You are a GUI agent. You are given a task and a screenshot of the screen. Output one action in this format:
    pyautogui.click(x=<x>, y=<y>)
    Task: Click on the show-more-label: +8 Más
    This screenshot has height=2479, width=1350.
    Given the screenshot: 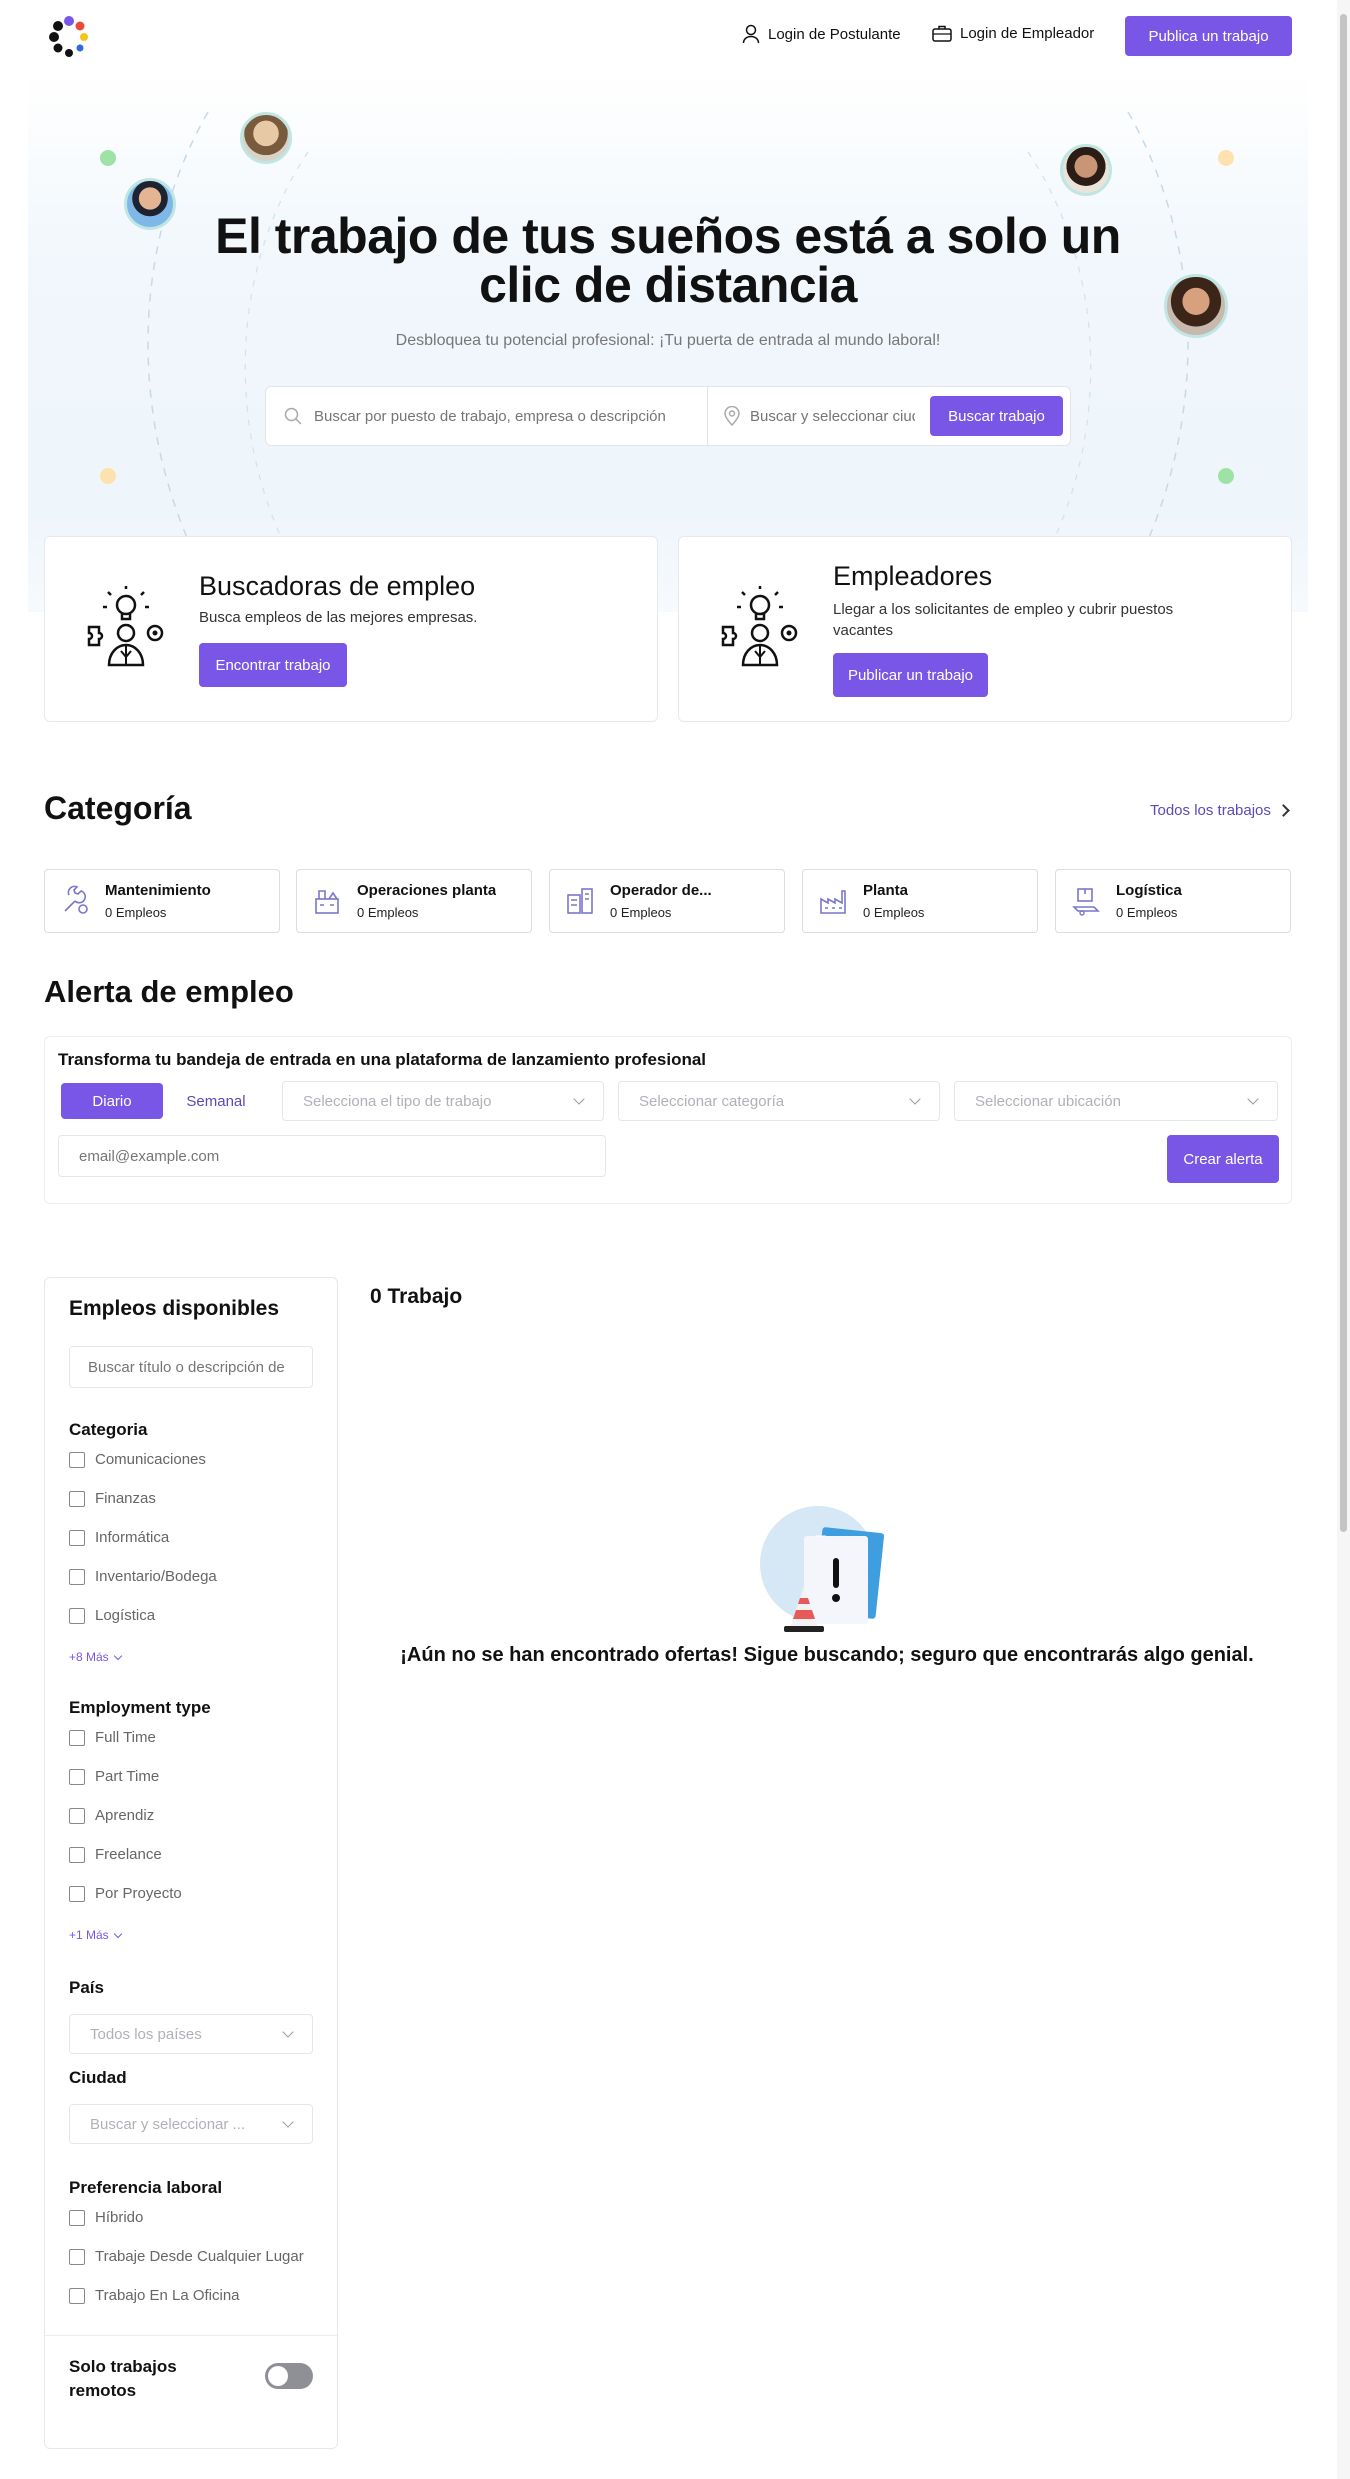 What is the action you would take?
    pyautogui.click(x=89, y=1657)
    